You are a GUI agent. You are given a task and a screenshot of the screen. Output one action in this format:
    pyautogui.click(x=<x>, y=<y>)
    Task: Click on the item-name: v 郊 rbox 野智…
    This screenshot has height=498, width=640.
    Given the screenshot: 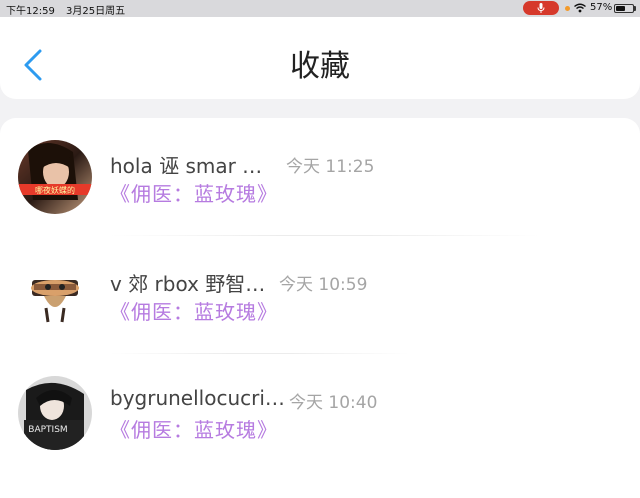 What is the action you would take?
    pyautogui.click(x=188, y=284)
    